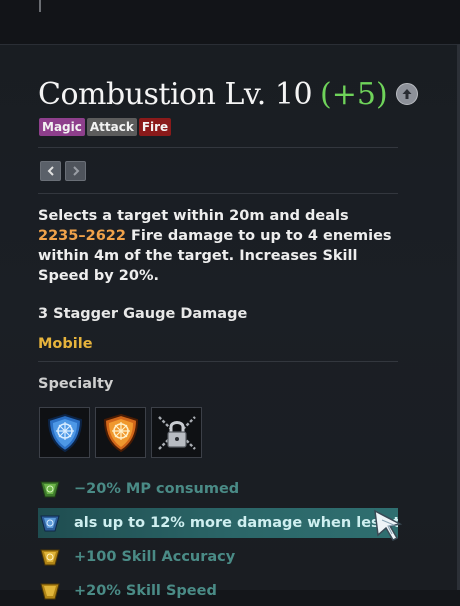 The width and height of the screenshot is (460, 606). I want to click on skill-title-row: Combustion Lv. 10 (+5), so click(228, 94).